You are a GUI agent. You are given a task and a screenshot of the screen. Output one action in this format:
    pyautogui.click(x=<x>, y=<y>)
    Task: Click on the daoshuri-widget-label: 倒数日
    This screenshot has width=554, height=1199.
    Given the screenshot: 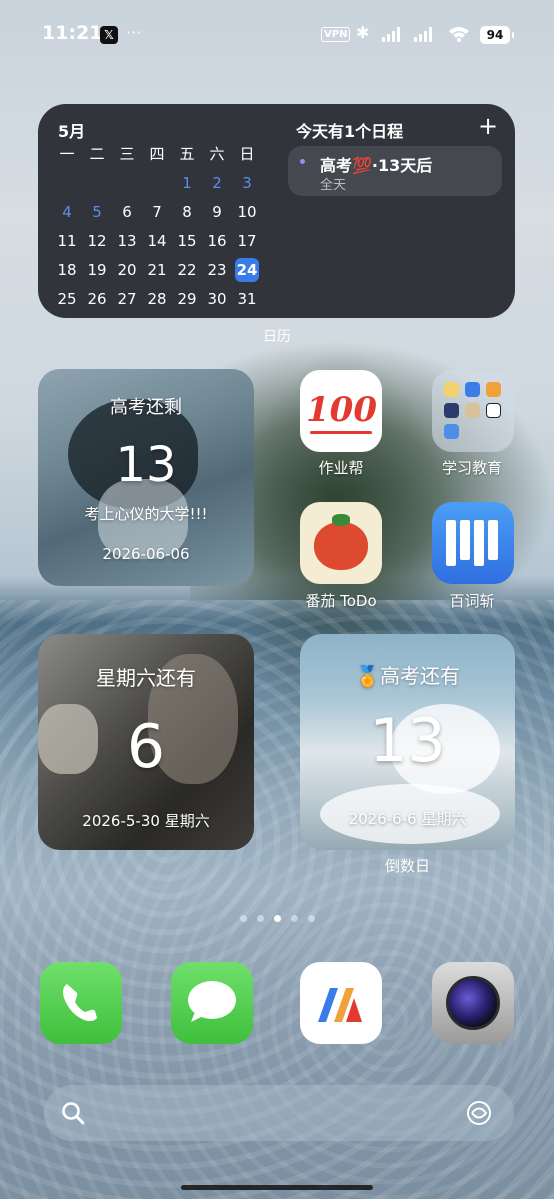 What is the action you would take?
    pyautogui.click(x=407, y=866)
    